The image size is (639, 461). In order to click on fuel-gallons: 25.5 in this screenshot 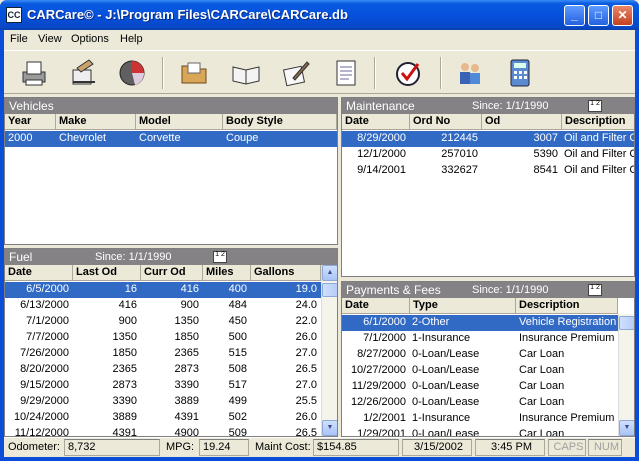, I will do `click(306, 401)`.